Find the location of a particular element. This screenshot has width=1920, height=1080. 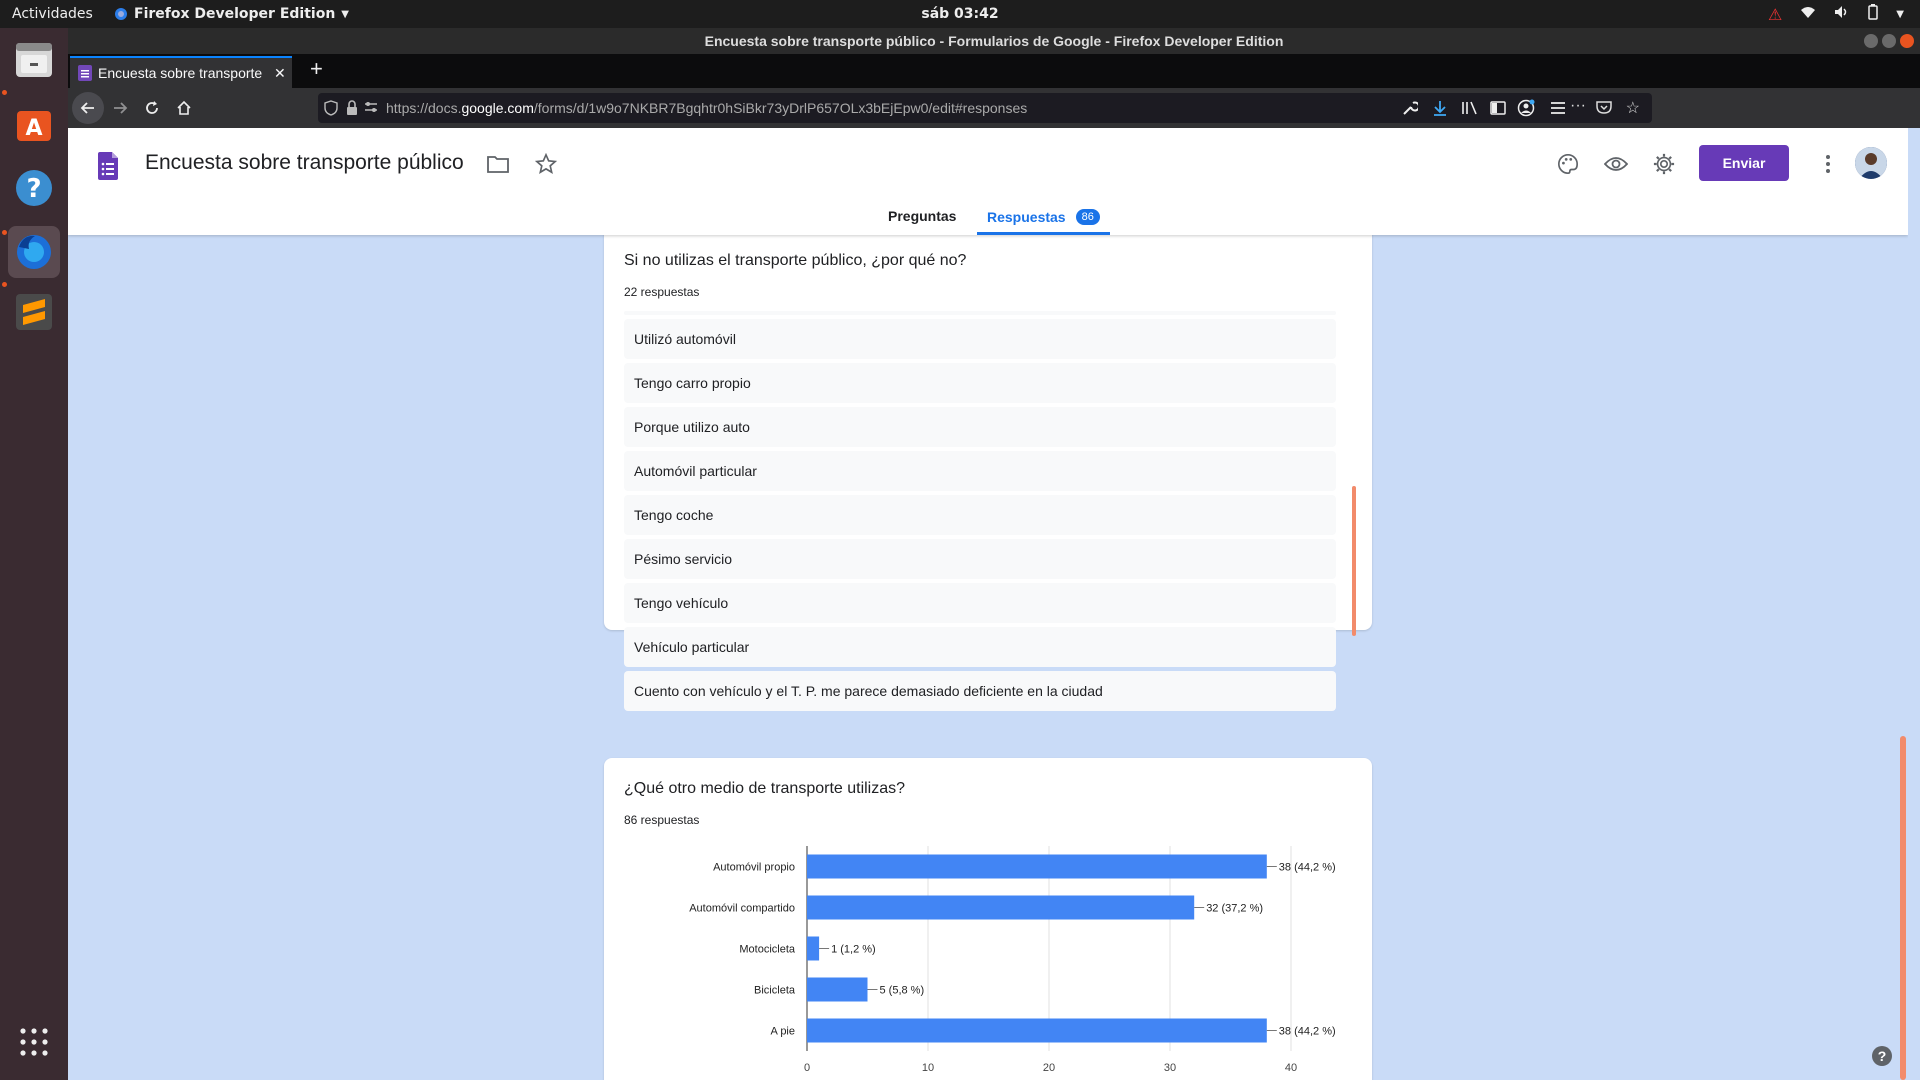

browser-tab: Encuesta sobre transporte público ✕ is located at coordinates (181, 72).